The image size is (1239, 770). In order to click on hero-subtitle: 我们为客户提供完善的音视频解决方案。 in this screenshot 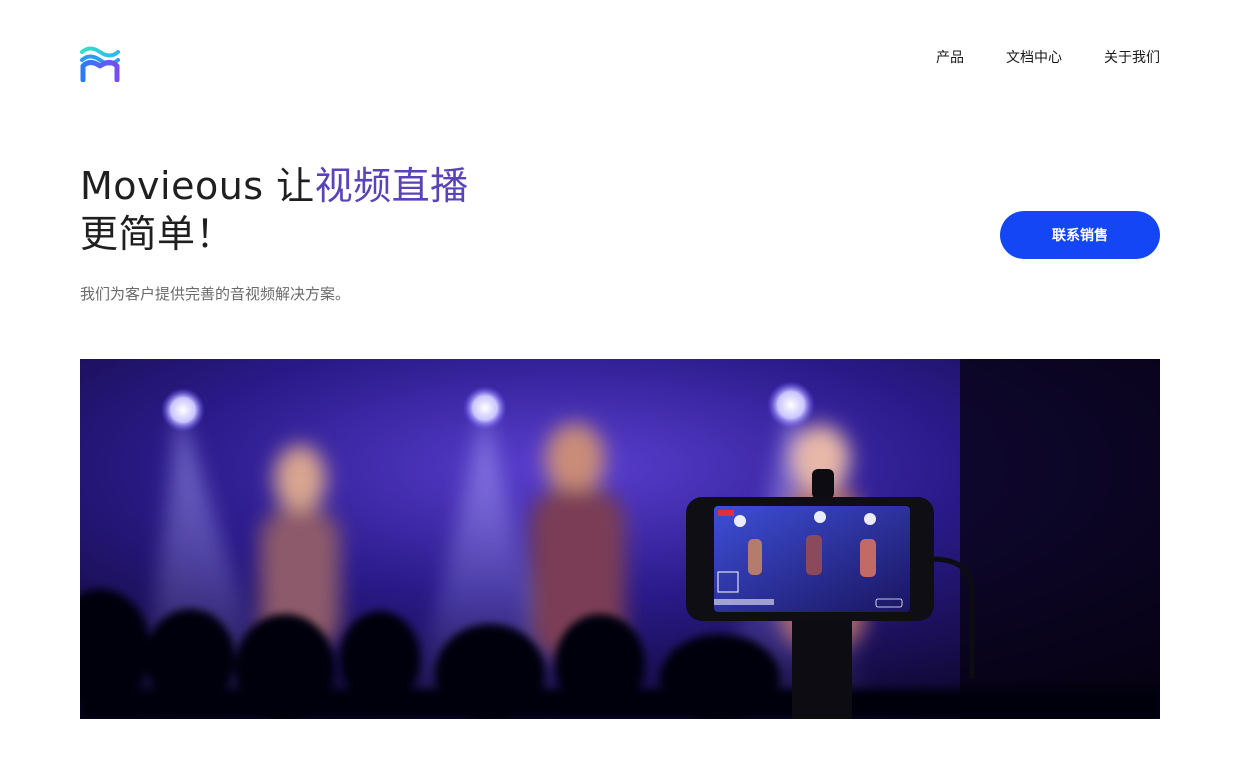, I will do `click(215, 294)`.